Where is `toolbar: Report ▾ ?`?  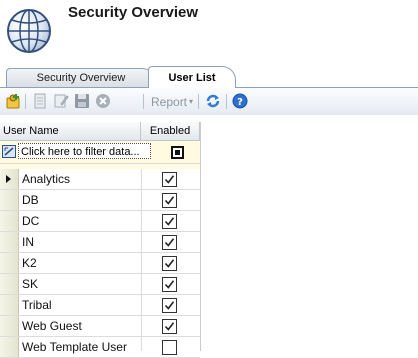 toolbar: Report ▾ ? is located at coordinates (209, 101).